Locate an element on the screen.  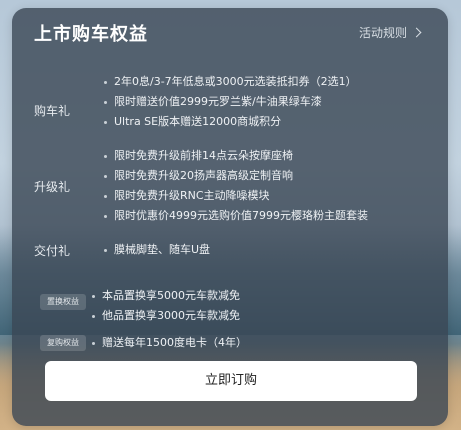
section-label: 升级礼 is located at coordinates (51, 187).